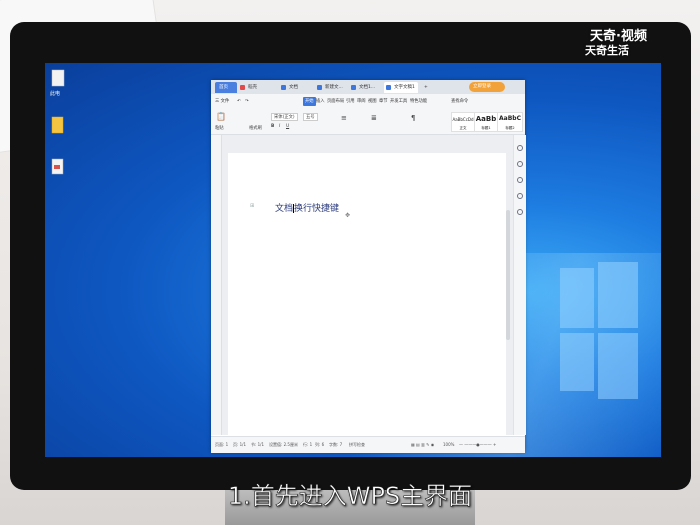 The height and width of the screenshot is (525, 700). I want to click on watermark-line-1: 天奇·视频, so click(618, 36).